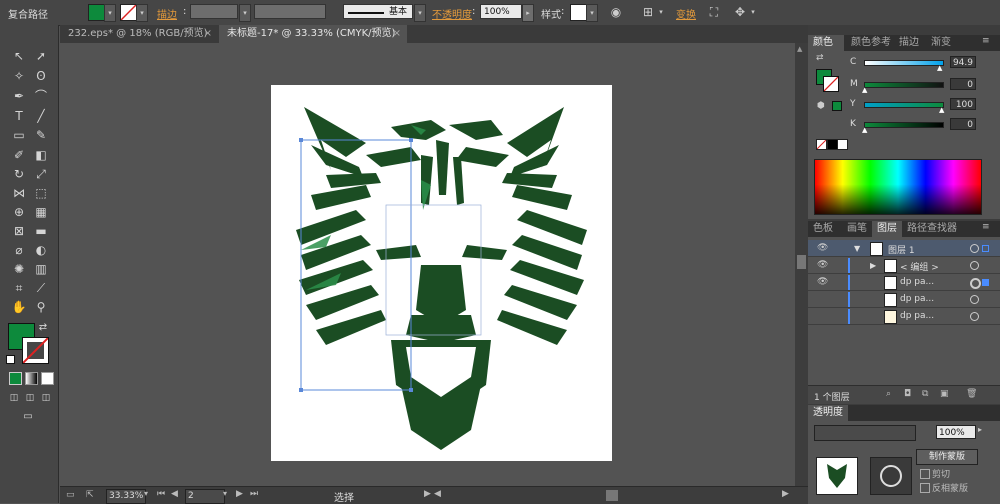 This screenshot has height=504, width=1000. I want to click on gradient-tool-icon: ▬, so click(41, 231).